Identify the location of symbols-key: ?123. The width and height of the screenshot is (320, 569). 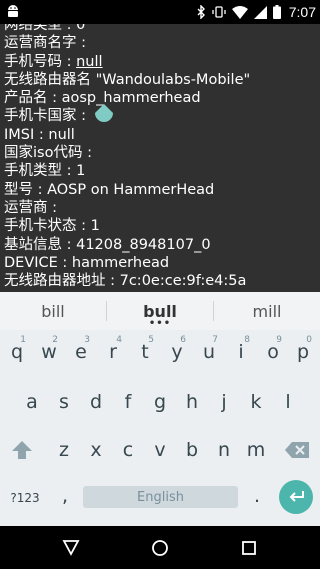
(25, 498).